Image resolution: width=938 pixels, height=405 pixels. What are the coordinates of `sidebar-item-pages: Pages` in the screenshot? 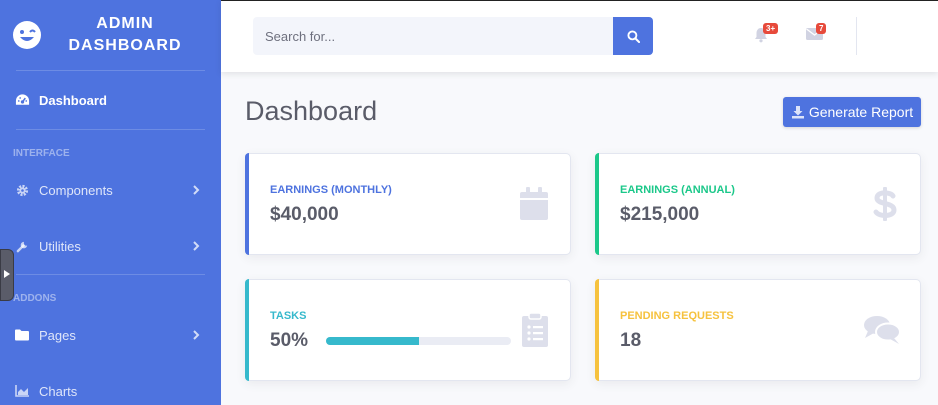 It's located at (110, 335).